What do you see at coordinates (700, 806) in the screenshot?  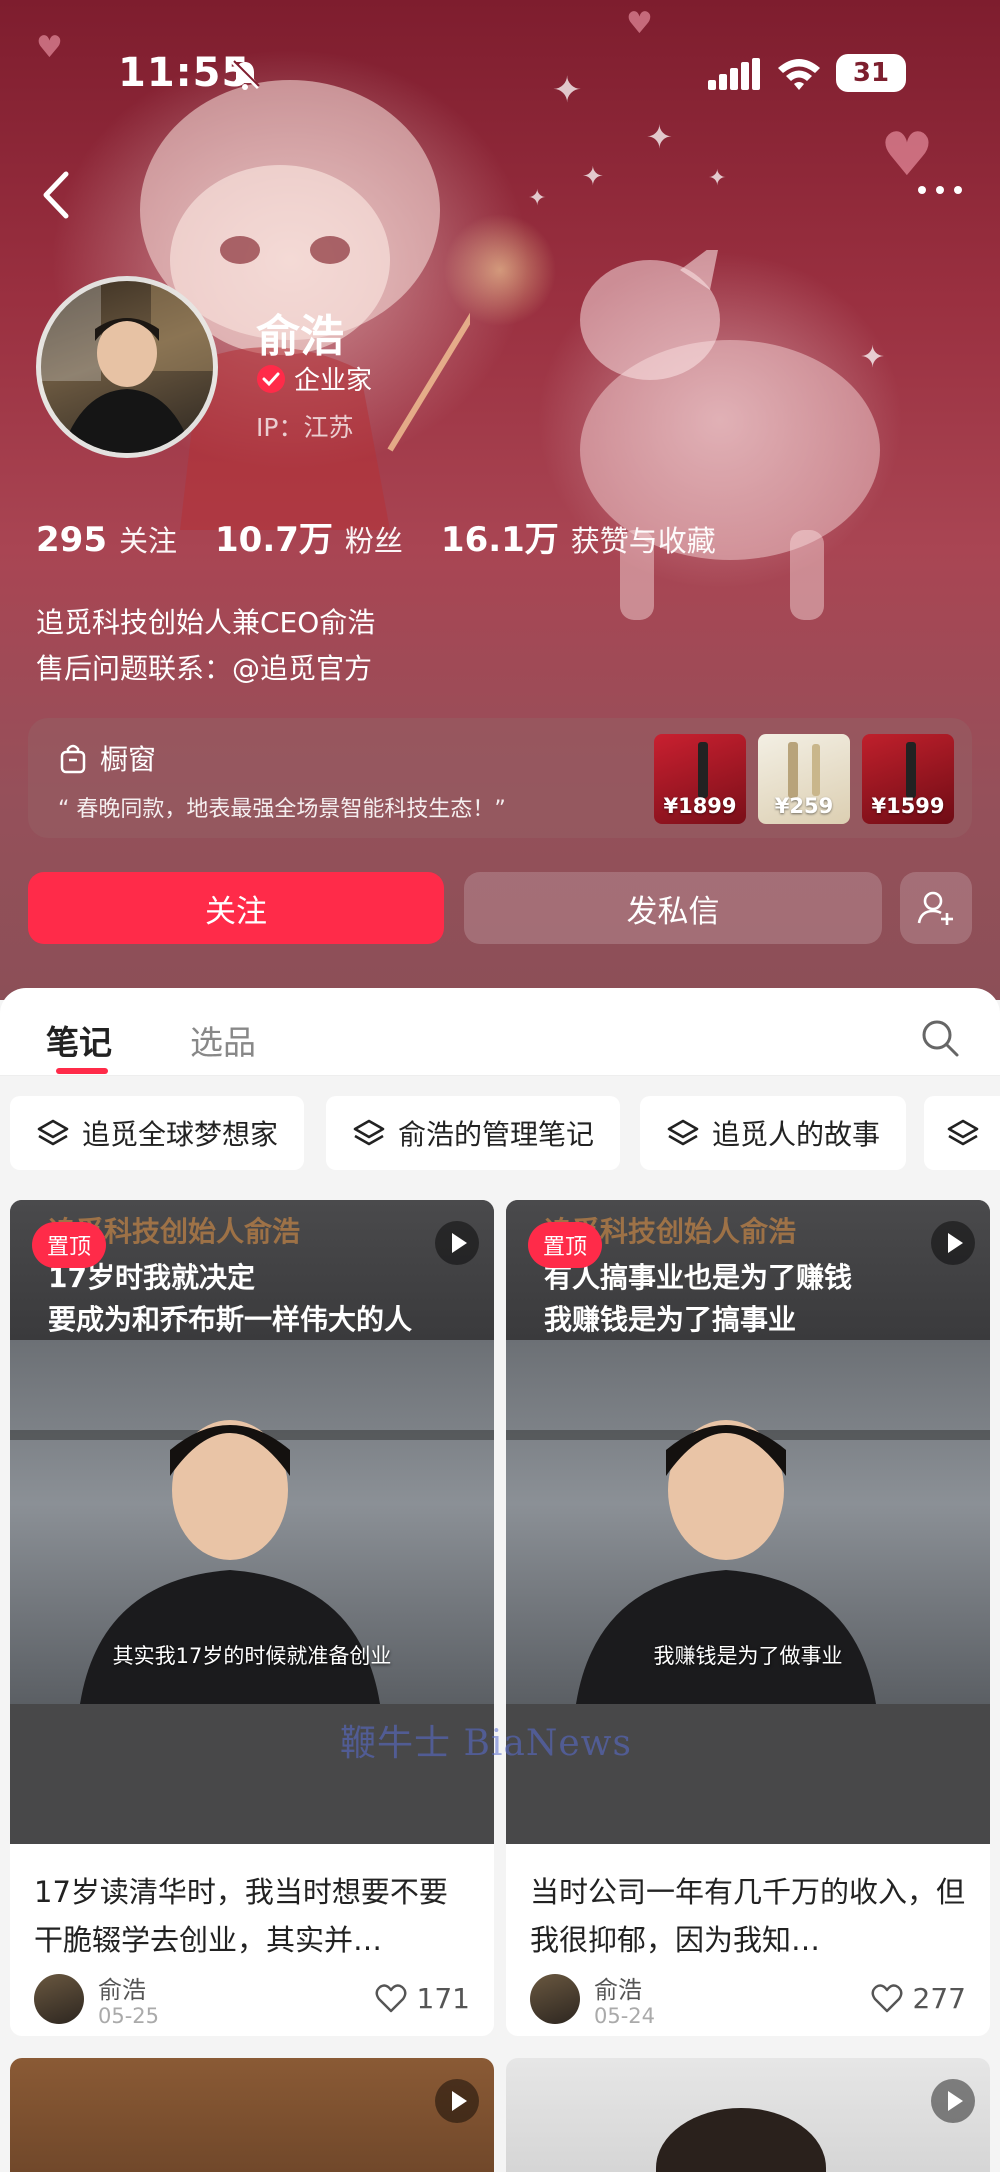 I see `product-price: ¥1899` at bounding box center [700, 806].